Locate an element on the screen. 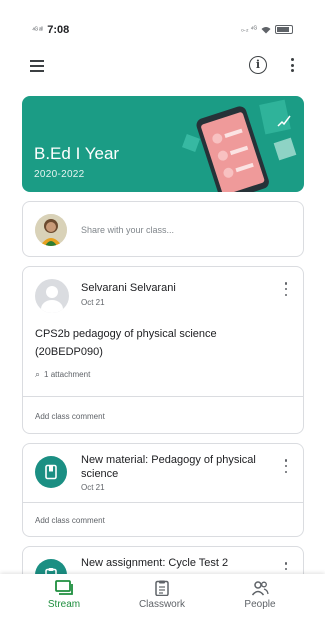 The width and height of the screenshot is (325, 621). stream-icon is located at coordinates (64, 588).